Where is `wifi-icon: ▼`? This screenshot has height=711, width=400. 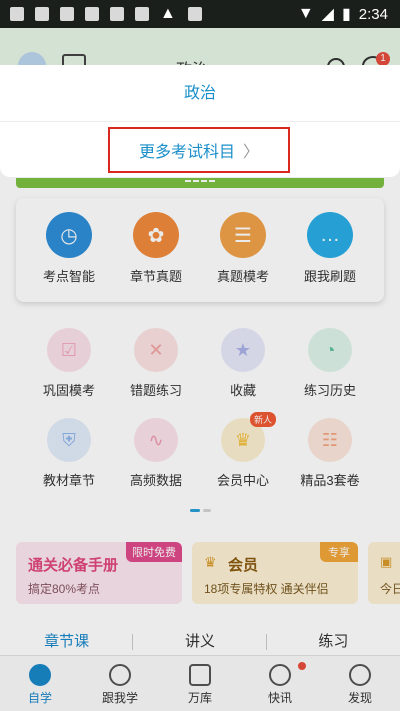 wifi-icon: ▼ is located at coordinates (305, 13).